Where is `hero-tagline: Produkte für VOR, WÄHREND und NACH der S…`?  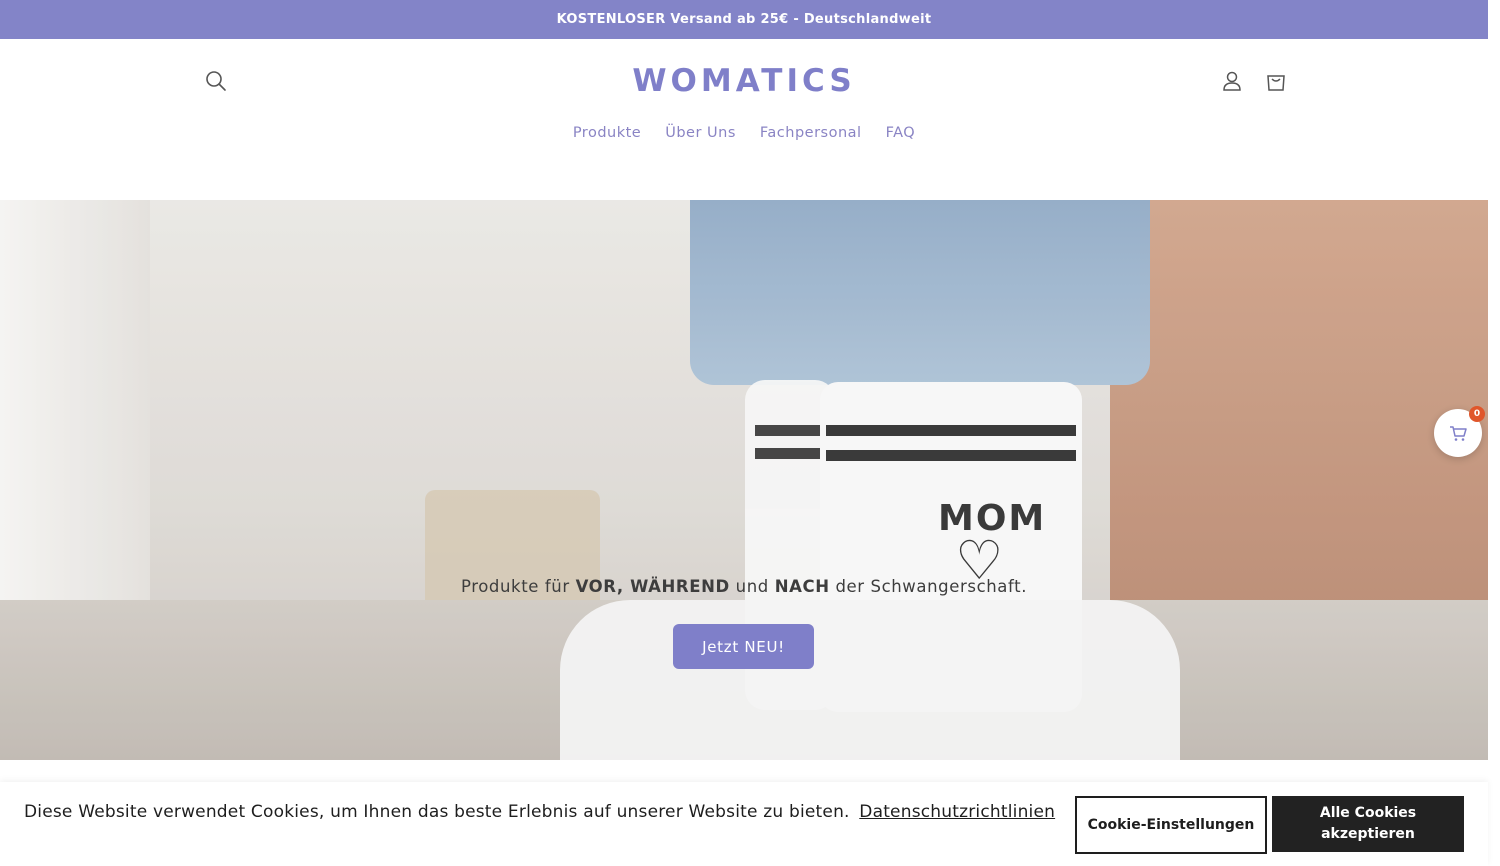 hero-tagline: Produkte für VOR, WÄHREND und NACH der S… is located at coordinates (744, 586).